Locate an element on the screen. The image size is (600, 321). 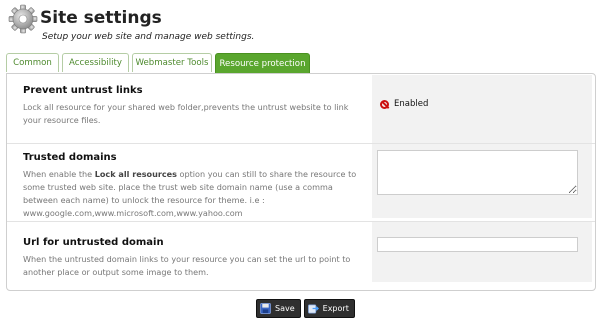
tab-accessibility: Accessibility is located at coordinates (95, 62).